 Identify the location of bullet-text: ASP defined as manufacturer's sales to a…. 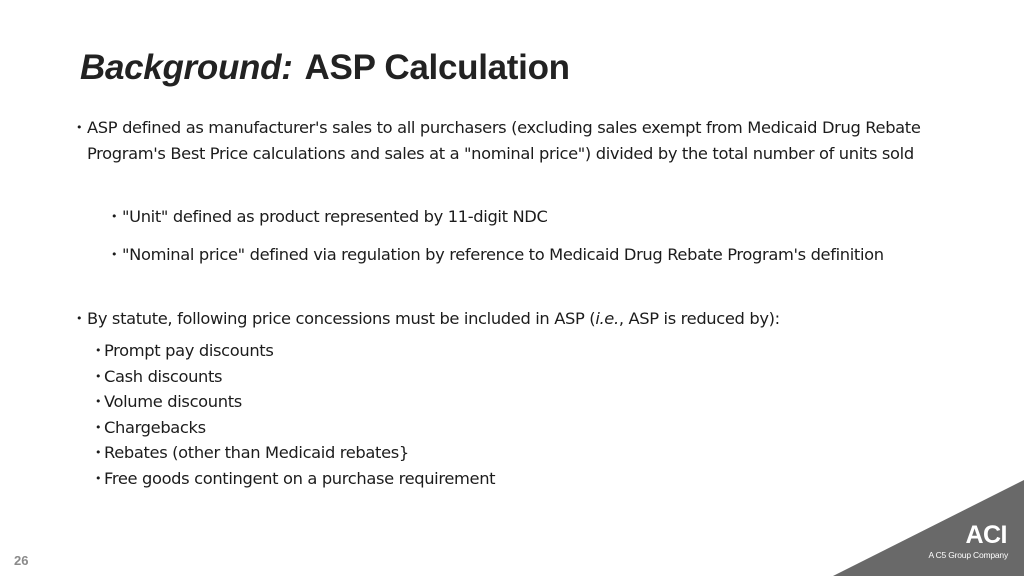
(504, 140).